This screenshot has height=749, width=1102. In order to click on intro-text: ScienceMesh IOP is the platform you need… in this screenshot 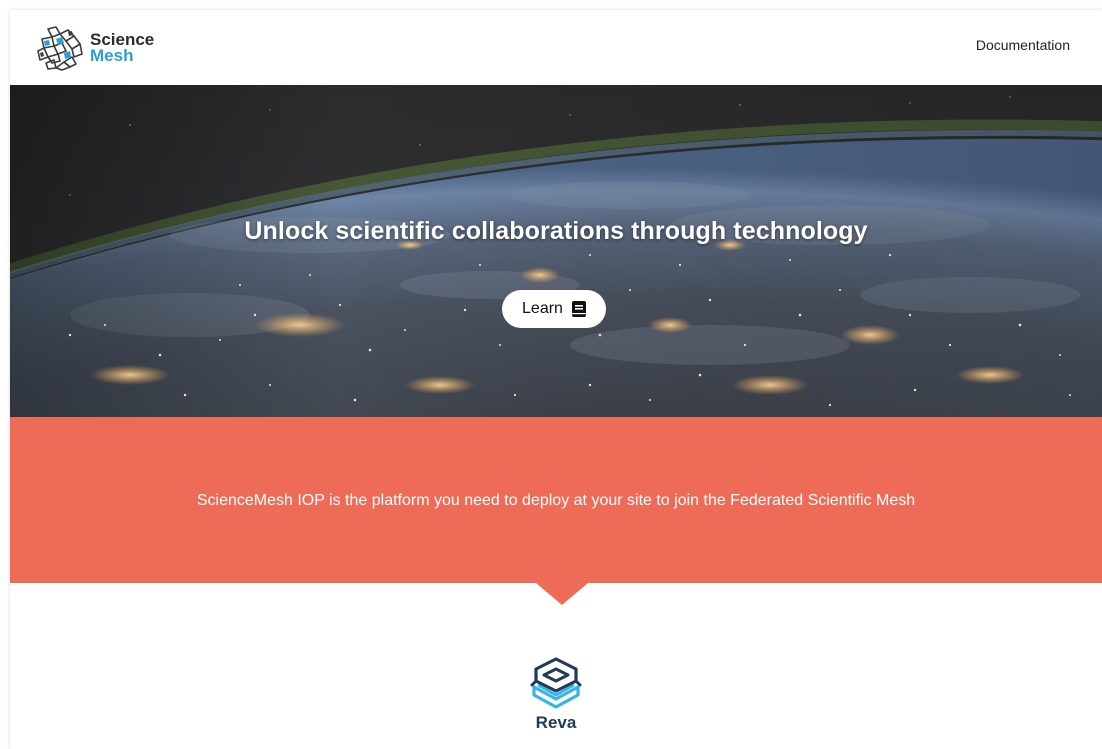, I will do `click(556, 500)`.